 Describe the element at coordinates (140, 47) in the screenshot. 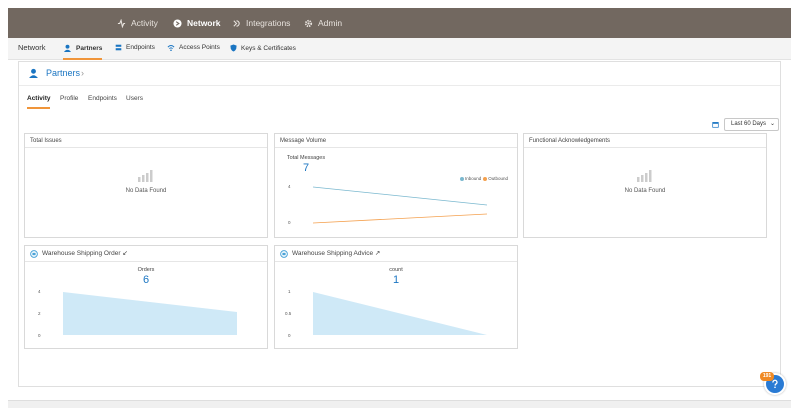

I see `subnav-item-label: Endpoints` at that location.